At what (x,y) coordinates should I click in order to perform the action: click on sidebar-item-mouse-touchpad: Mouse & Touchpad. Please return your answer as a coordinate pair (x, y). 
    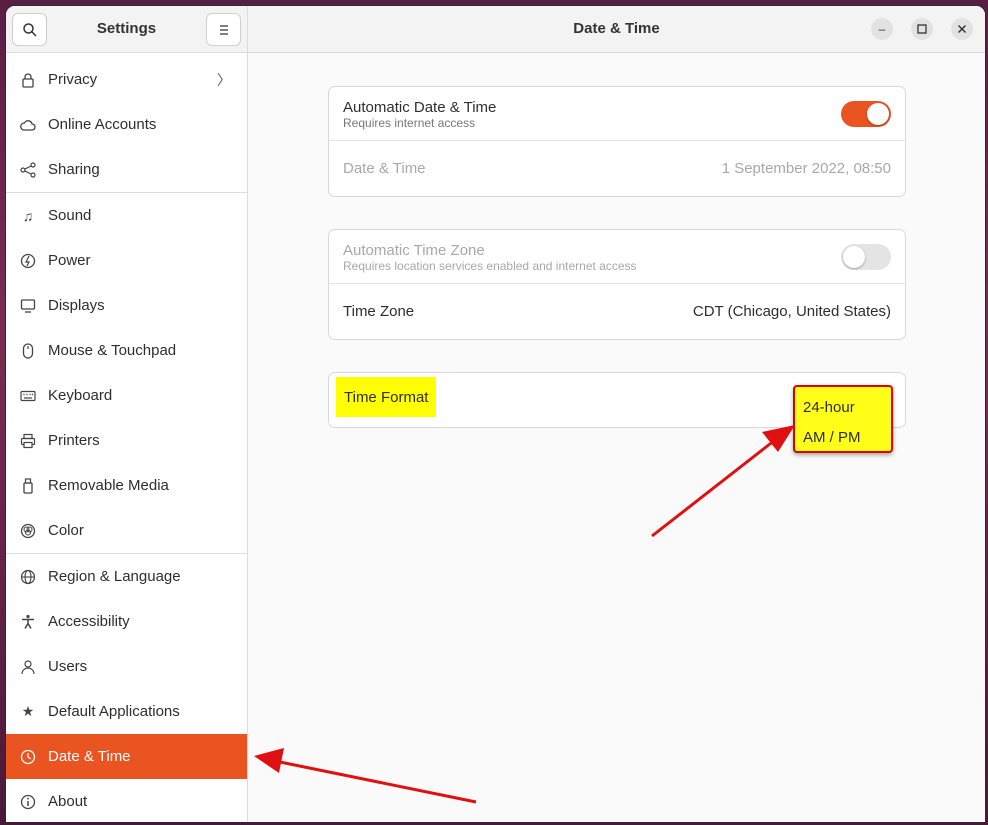
    Looking at the image, I should click on (126, 350).